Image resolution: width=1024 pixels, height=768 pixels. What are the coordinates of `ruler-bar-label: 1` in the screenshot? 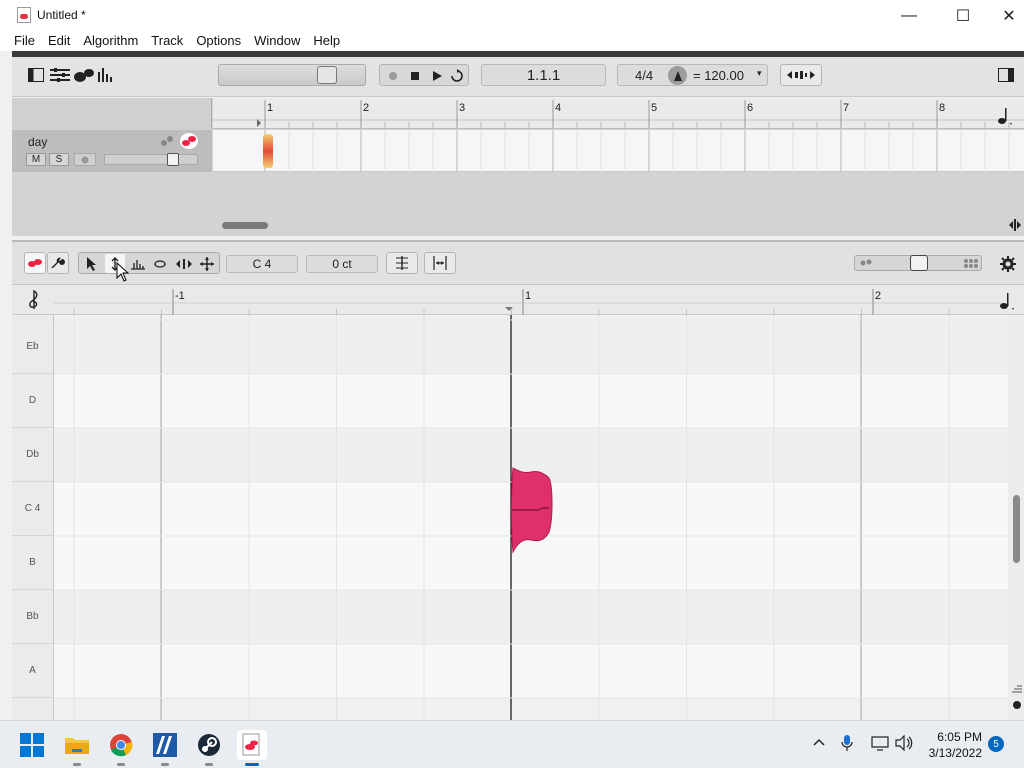 It's located at (270, 108).